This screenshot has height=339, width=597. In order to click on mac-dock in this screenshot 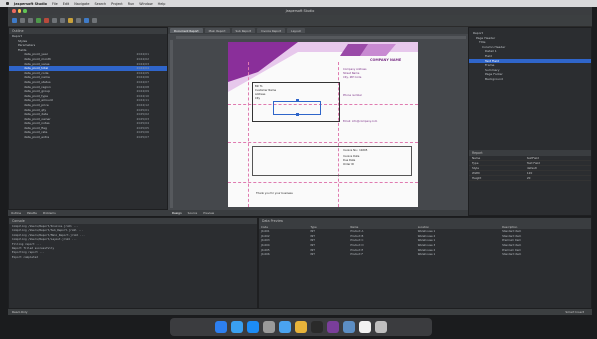, I will do `click(301, 327)`.